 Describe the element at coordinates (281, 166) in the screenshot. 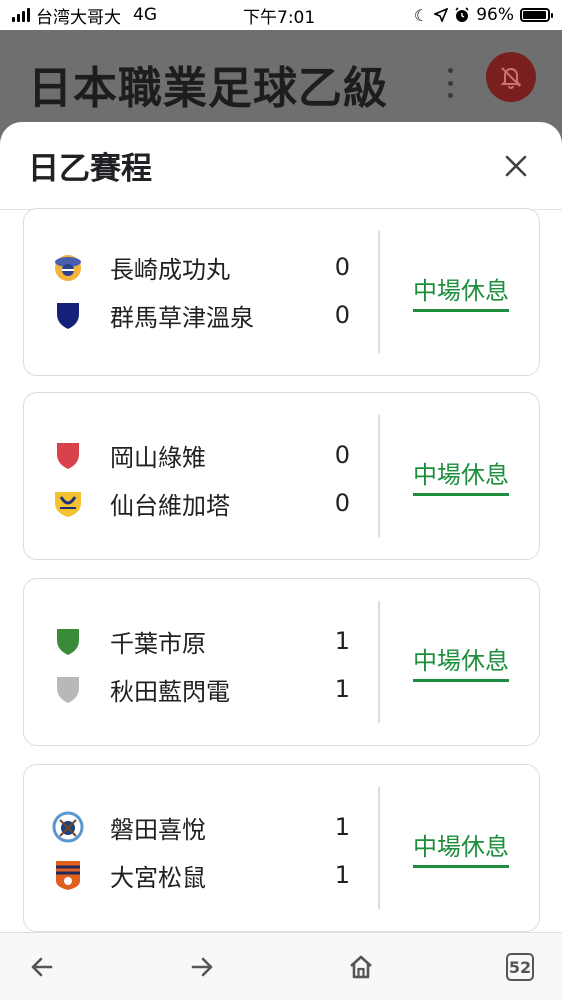

I see `sheet-header: 日乙賽程` at that location.